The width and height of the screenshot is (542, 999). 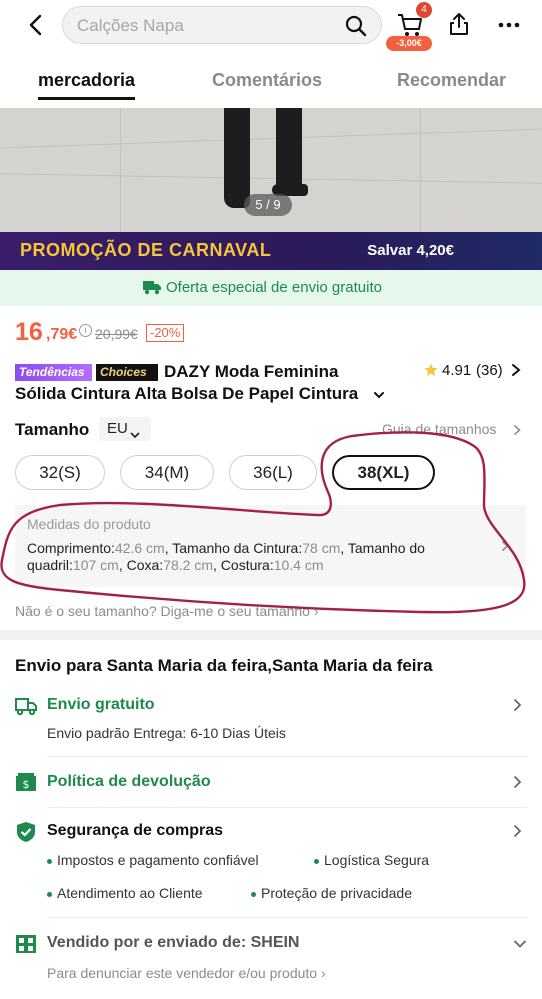 I want to click on measure-value: 42.6 cm, so click(x=139, y=548).